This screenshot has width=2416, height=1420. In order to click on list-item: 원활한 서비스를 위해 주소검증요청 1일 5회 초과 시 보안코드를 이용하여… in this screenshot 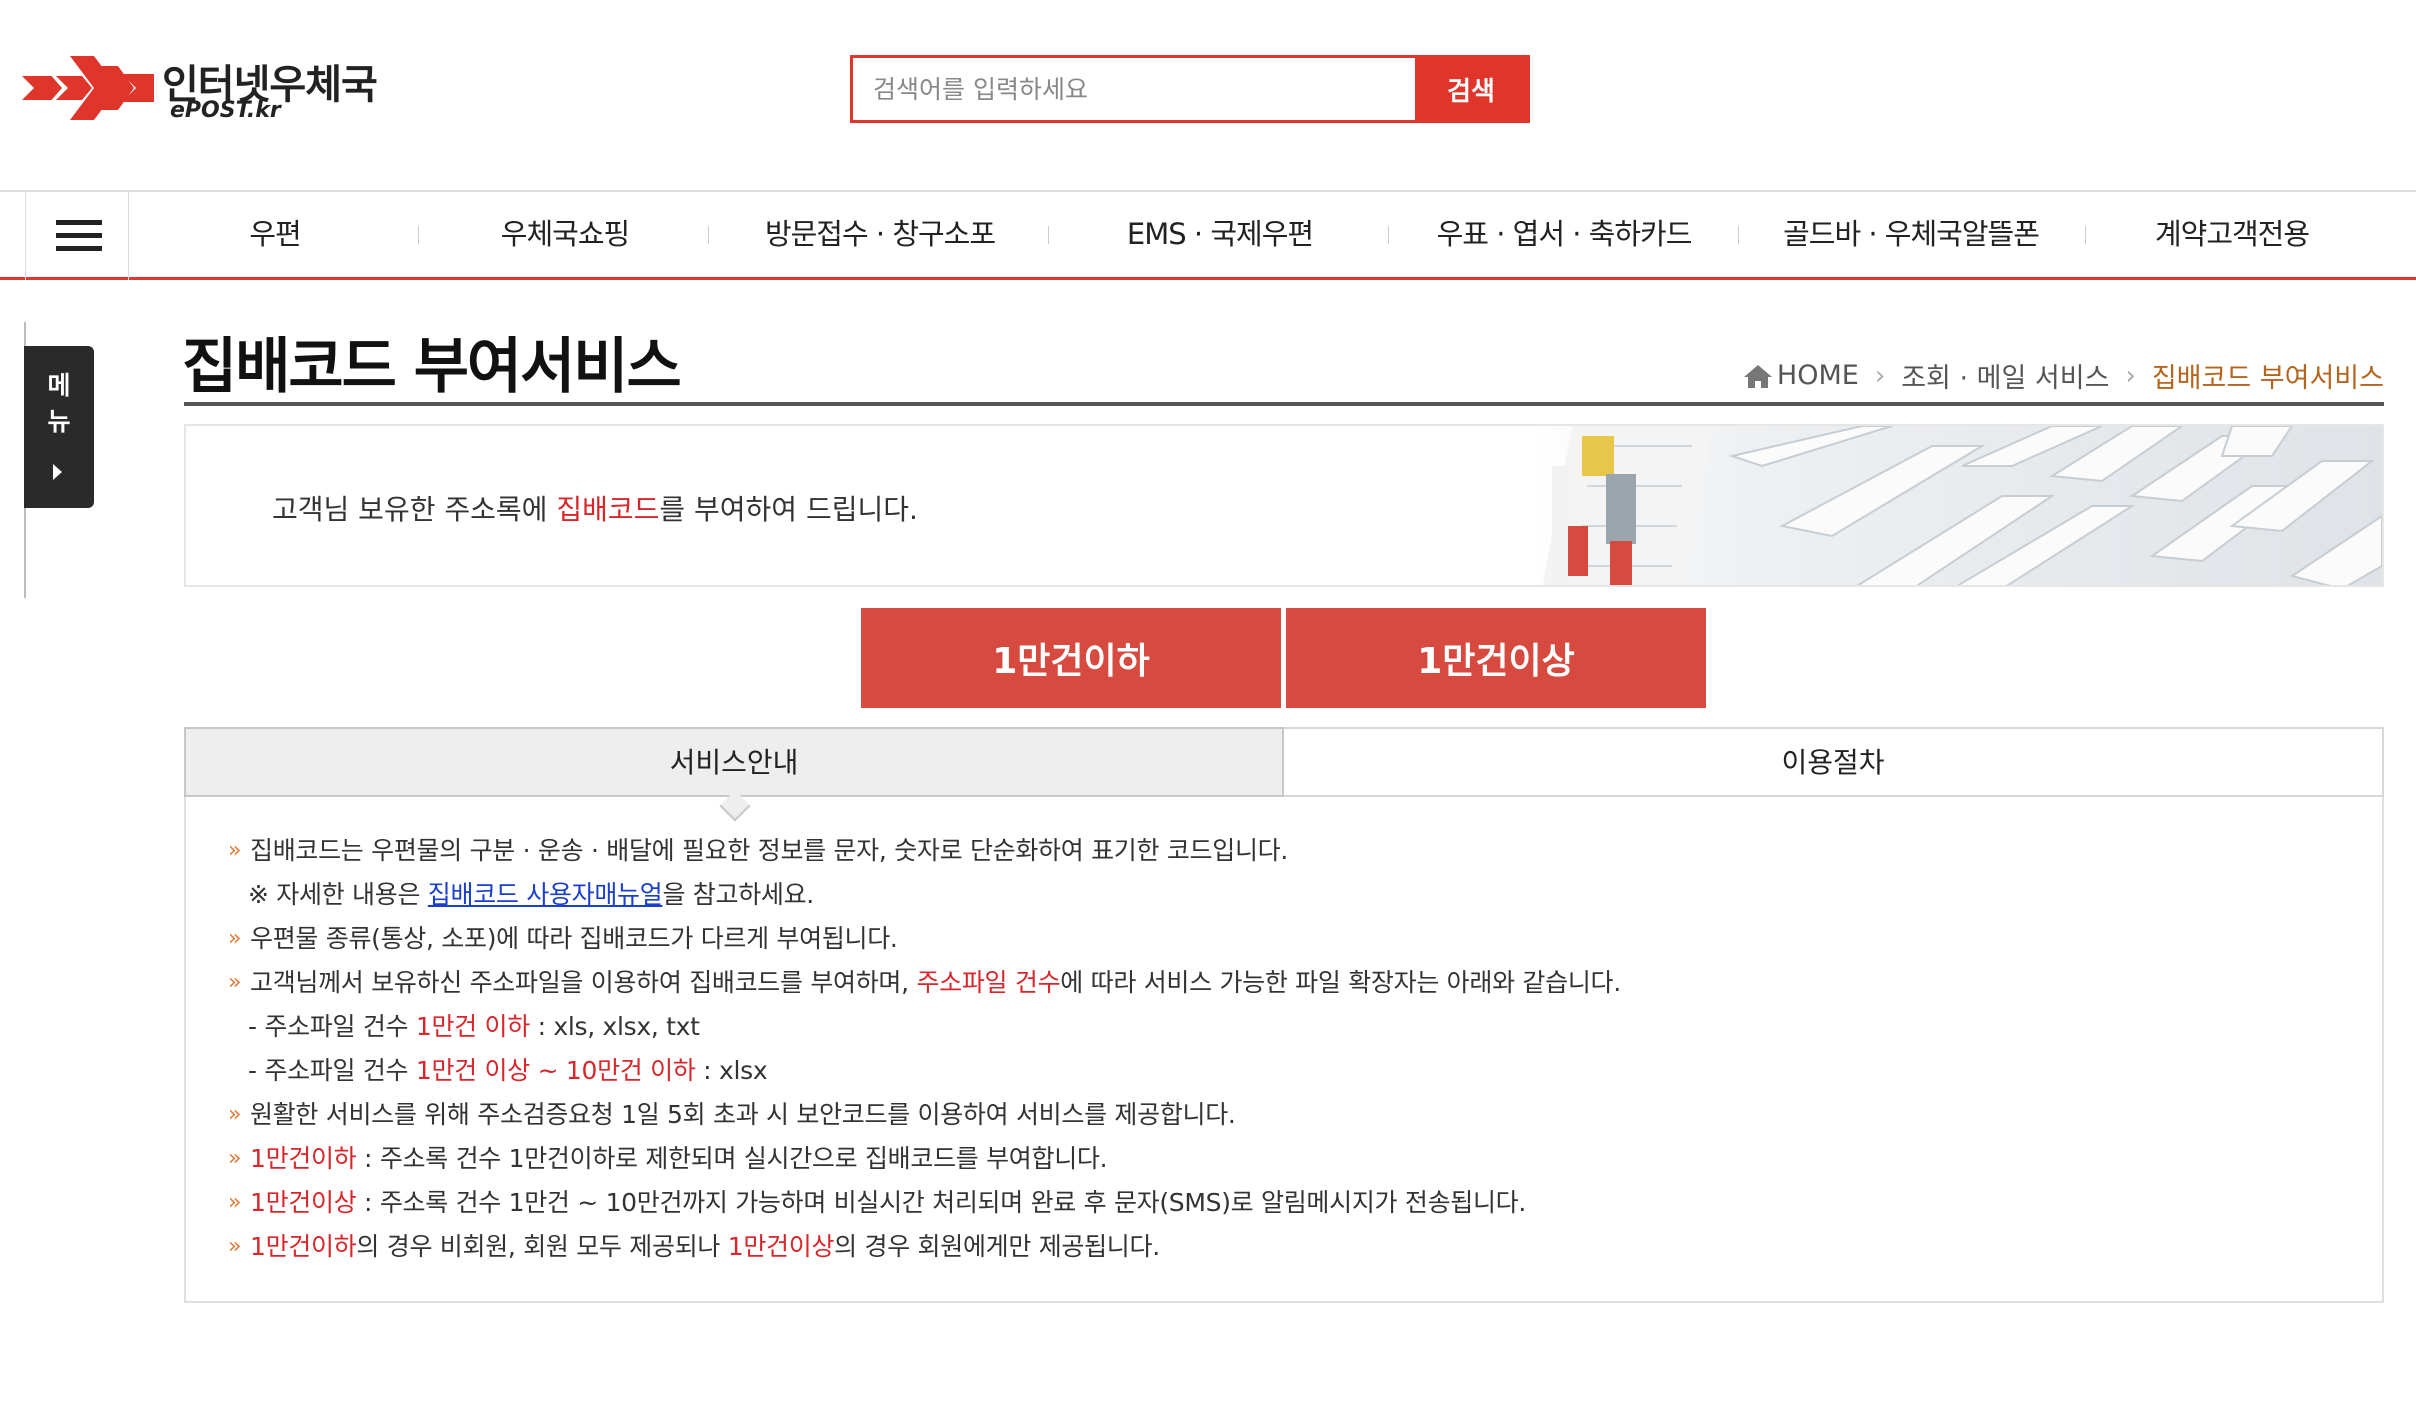, I will do `click(924, 1115)`.